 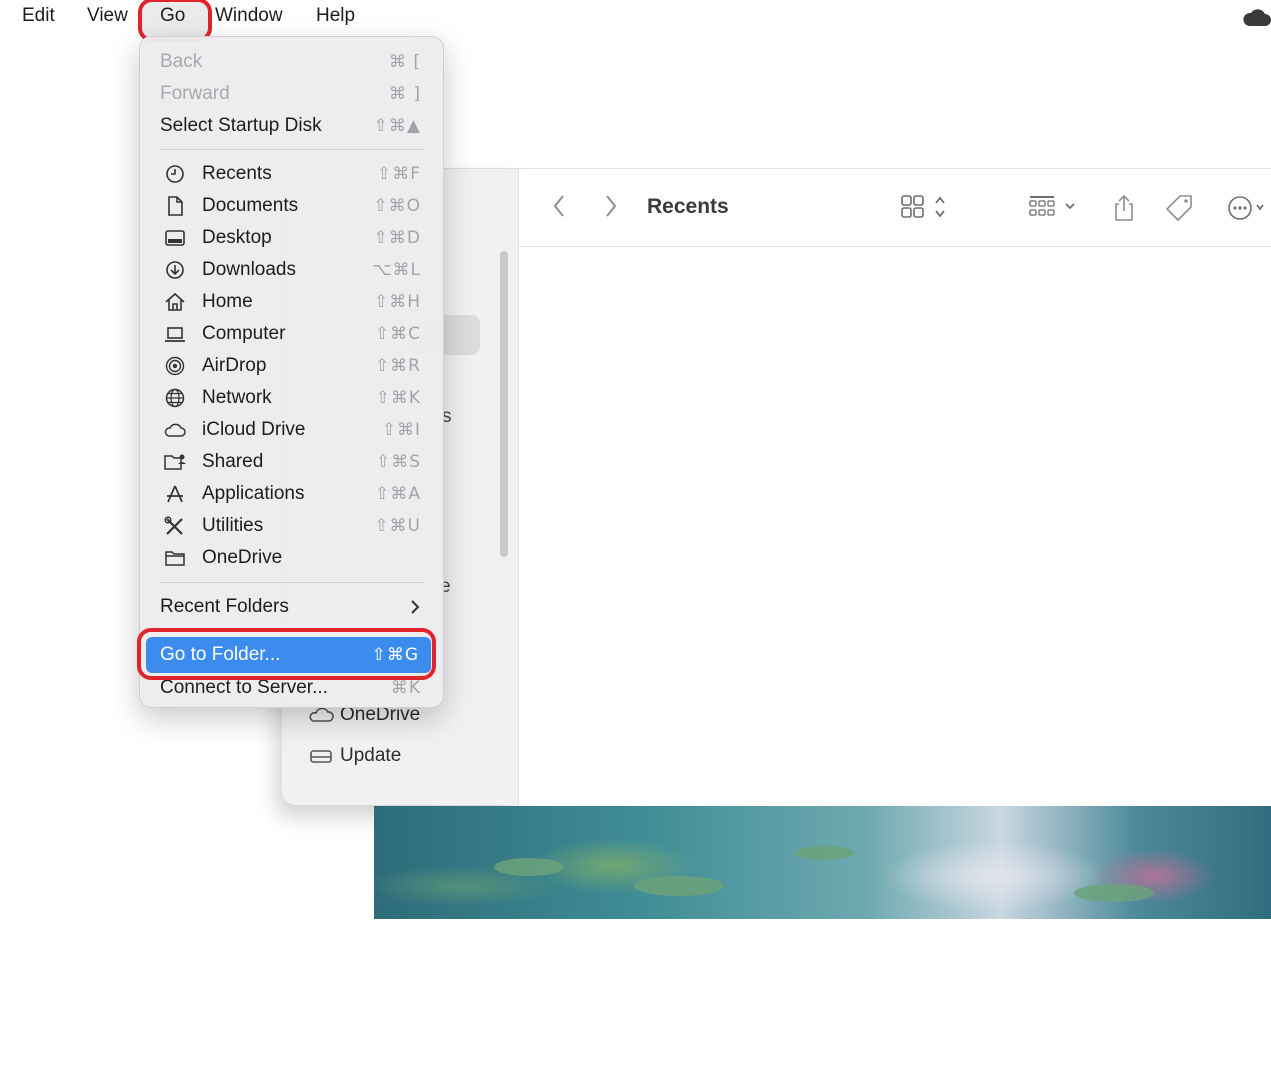 I want to click on menu-item-desktop: Desktop ⇧⌘D, so click(x=291, y=238).